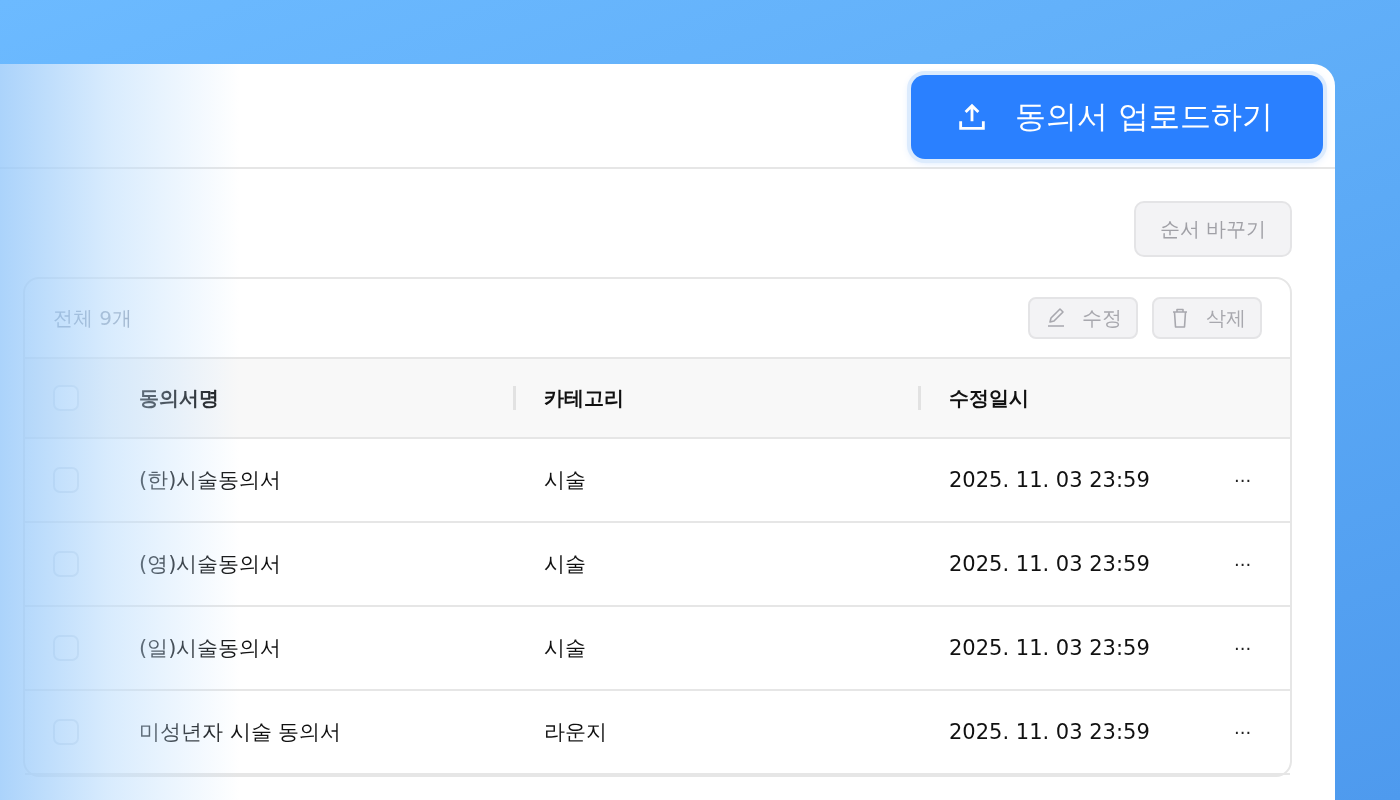 The height and width of the screenshot is (800, 1400). What do you see at coordinates (210, 648) in the screenshot?
I see `table-cell-text: (일)시술동의서` at bounding box center [210, 648].